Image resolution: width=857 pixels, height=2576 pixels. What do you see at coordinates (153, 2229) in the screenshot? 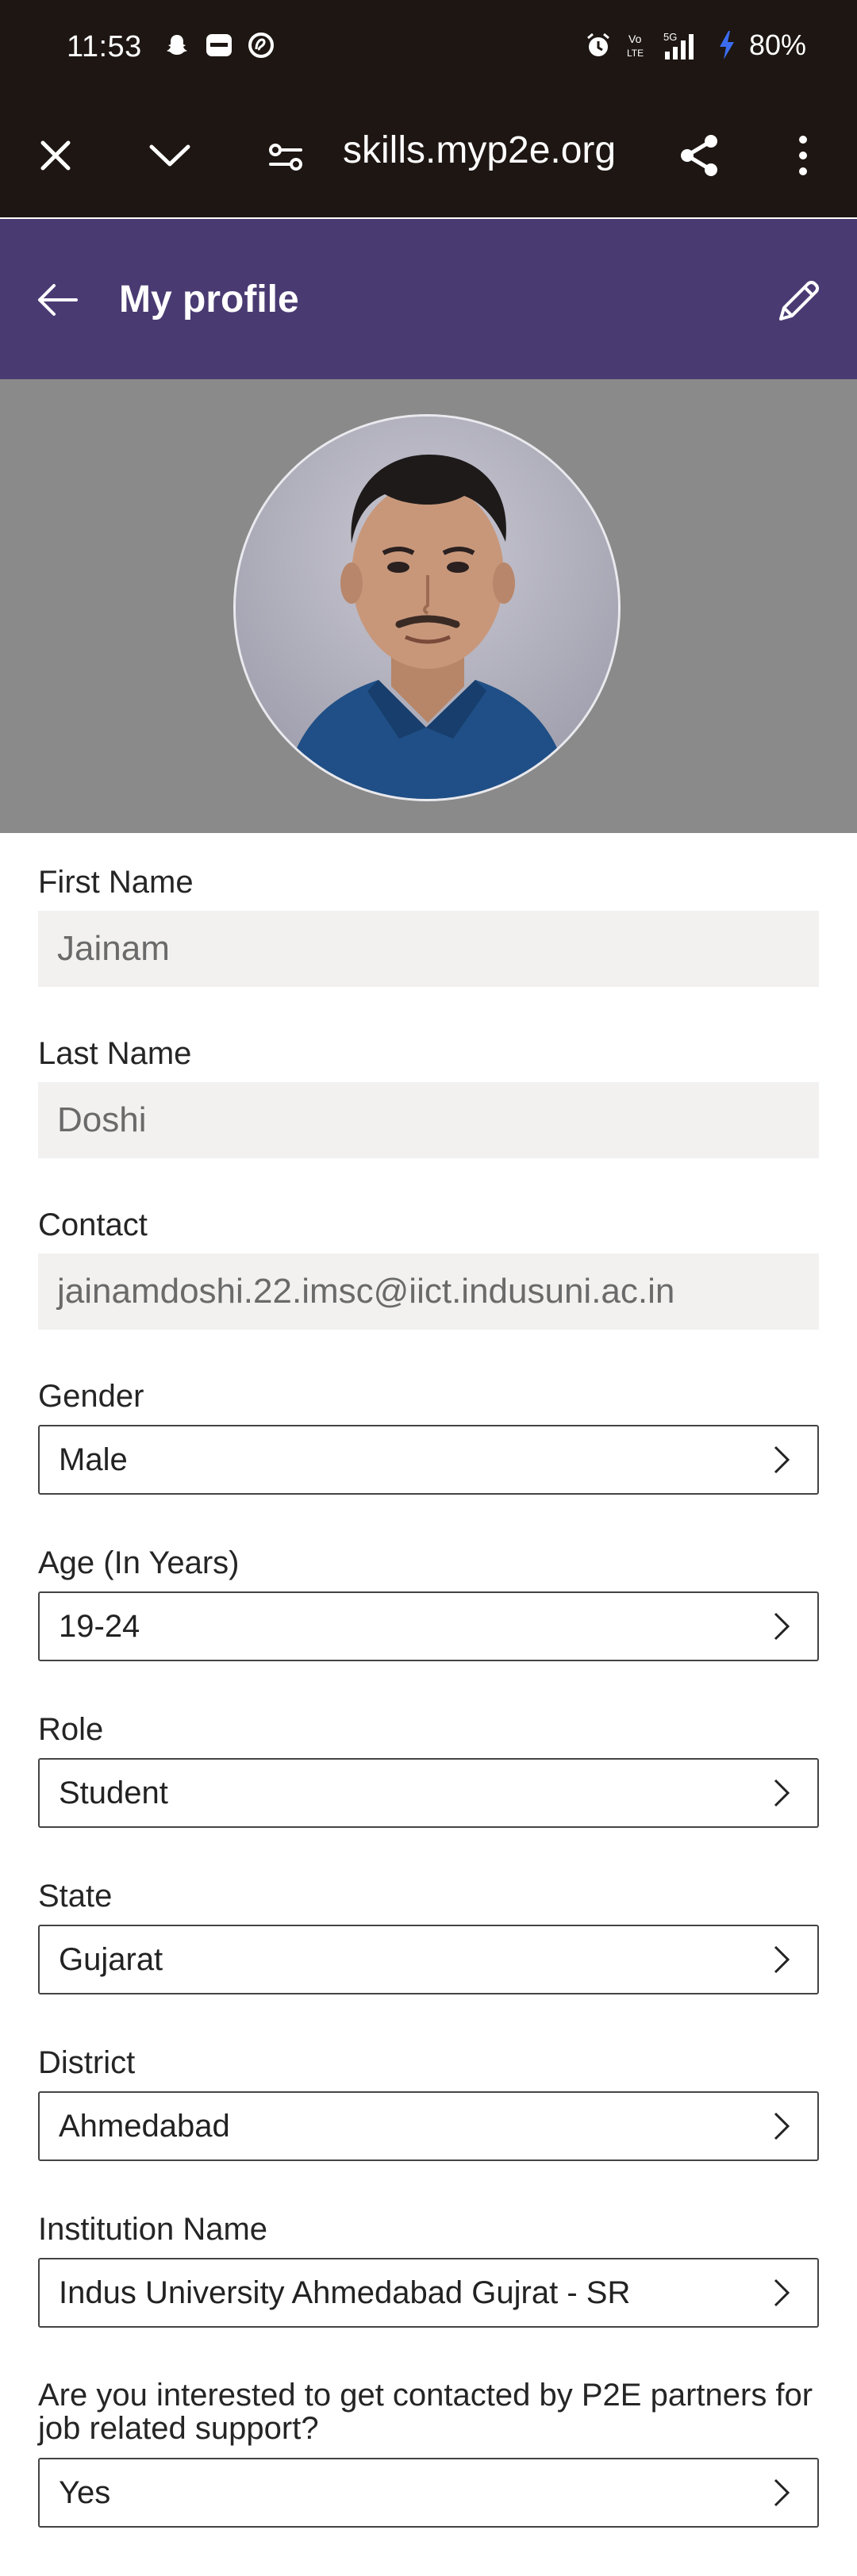
I see `institution-label: Institution Name` at bounding box center [153, 2229].